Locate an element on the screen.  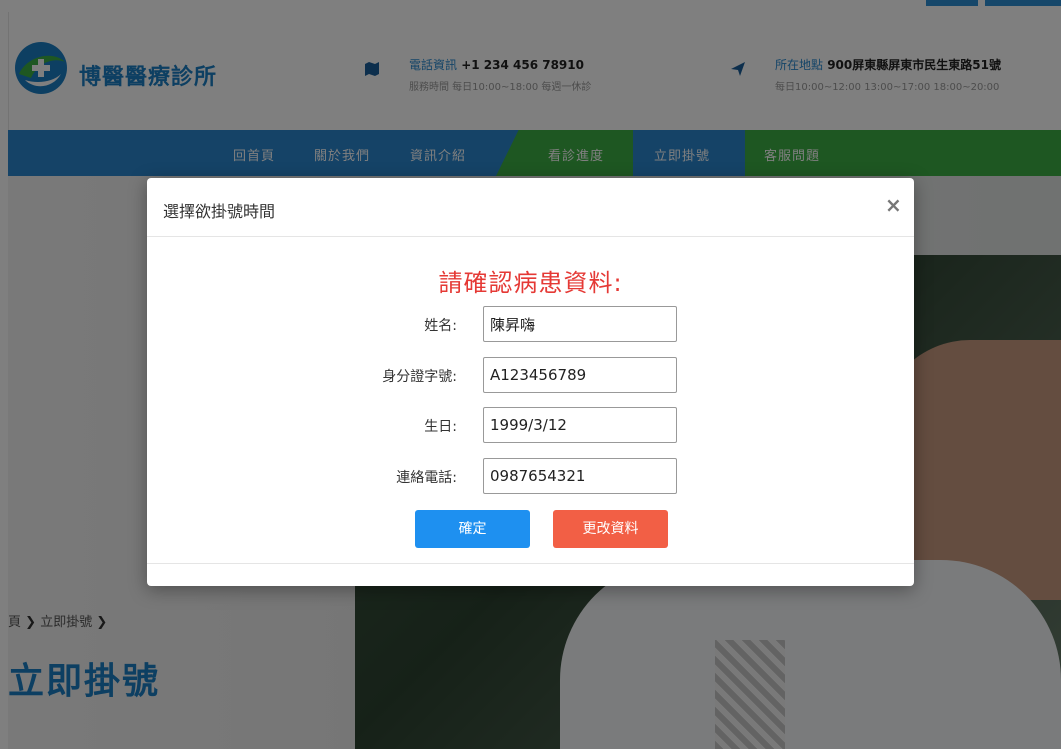
name-label: 姓名: is located at coordinates (440, 326).